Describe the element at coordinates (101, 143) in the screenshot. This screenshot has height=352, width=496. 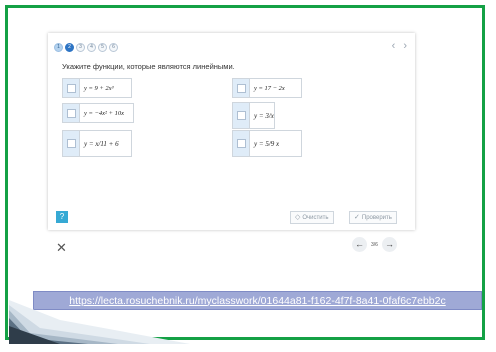
I see `option-formula: y = x/11 + 6` at that location.